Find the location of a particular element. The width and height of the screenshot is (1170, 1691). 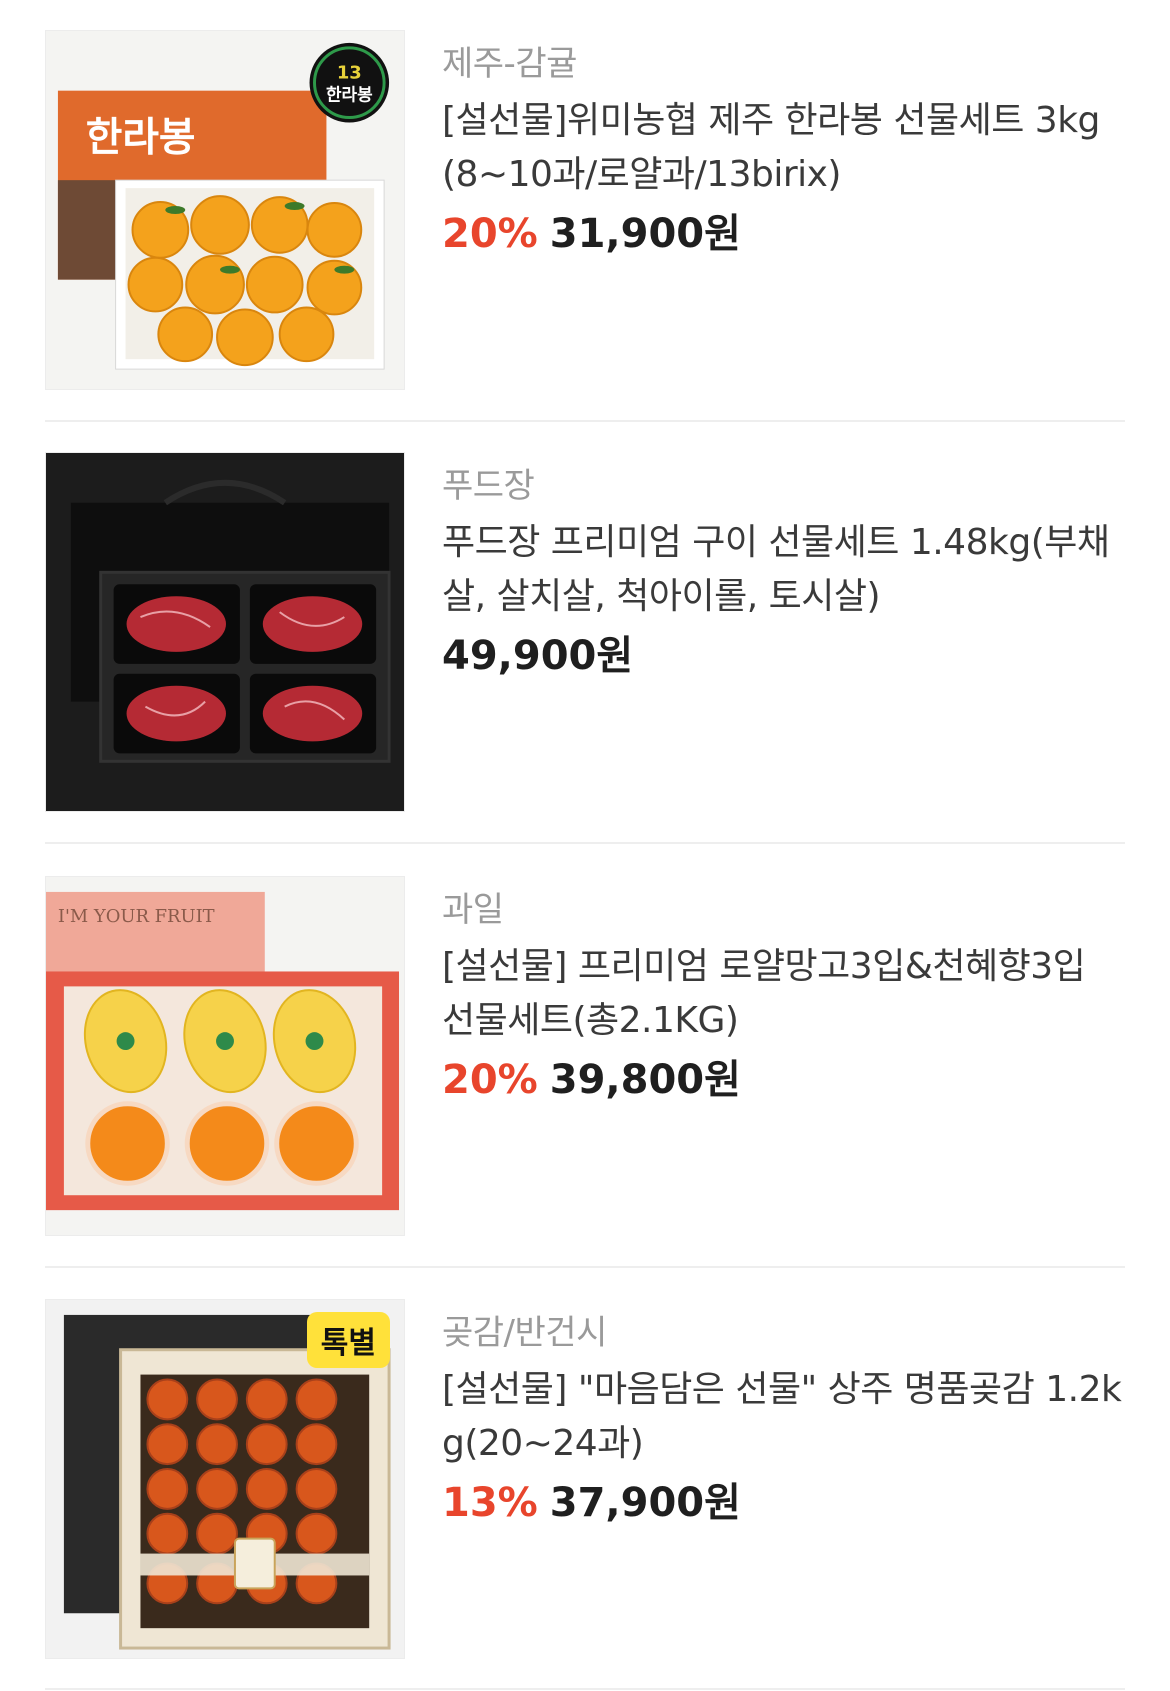

discount-rate: 13% is located at coordinates (490, 1503).